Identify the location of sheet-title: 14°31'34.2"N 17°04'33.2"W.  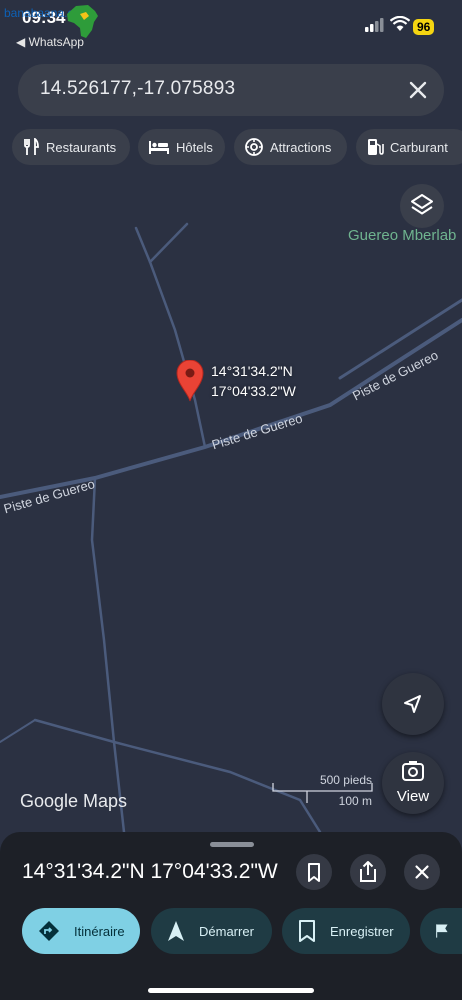
(150, 871).